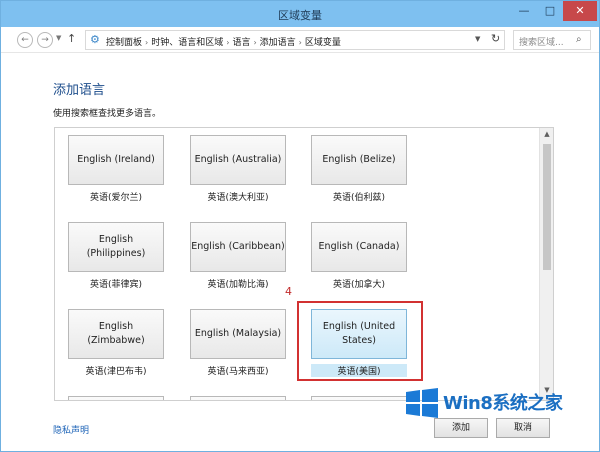 This screenshot has width=600, height=452. What do you see at coordinates (323, 43) in the screenshot?
I see `breadcrumb-item-region-variant: 区域变量` at bounding box center [323, 43].